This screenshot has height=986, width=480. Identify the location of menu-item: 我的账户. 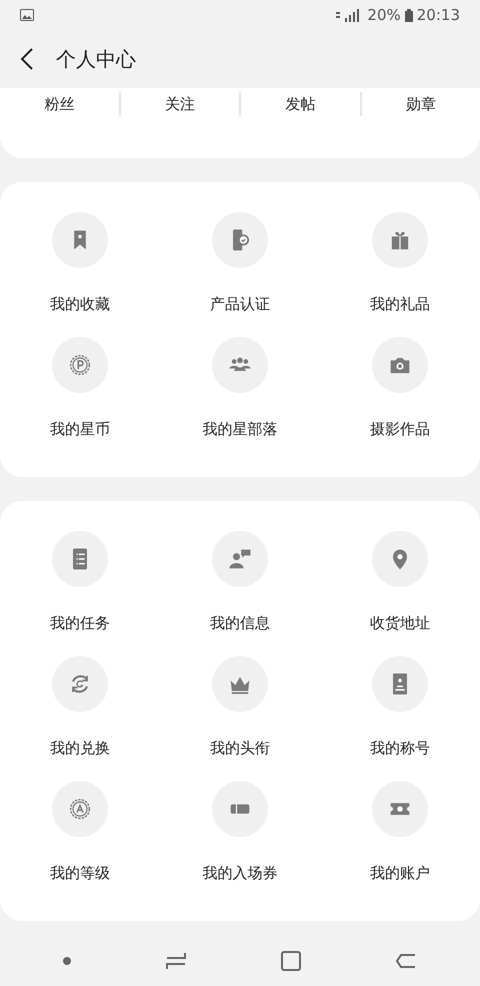
(400, 832).